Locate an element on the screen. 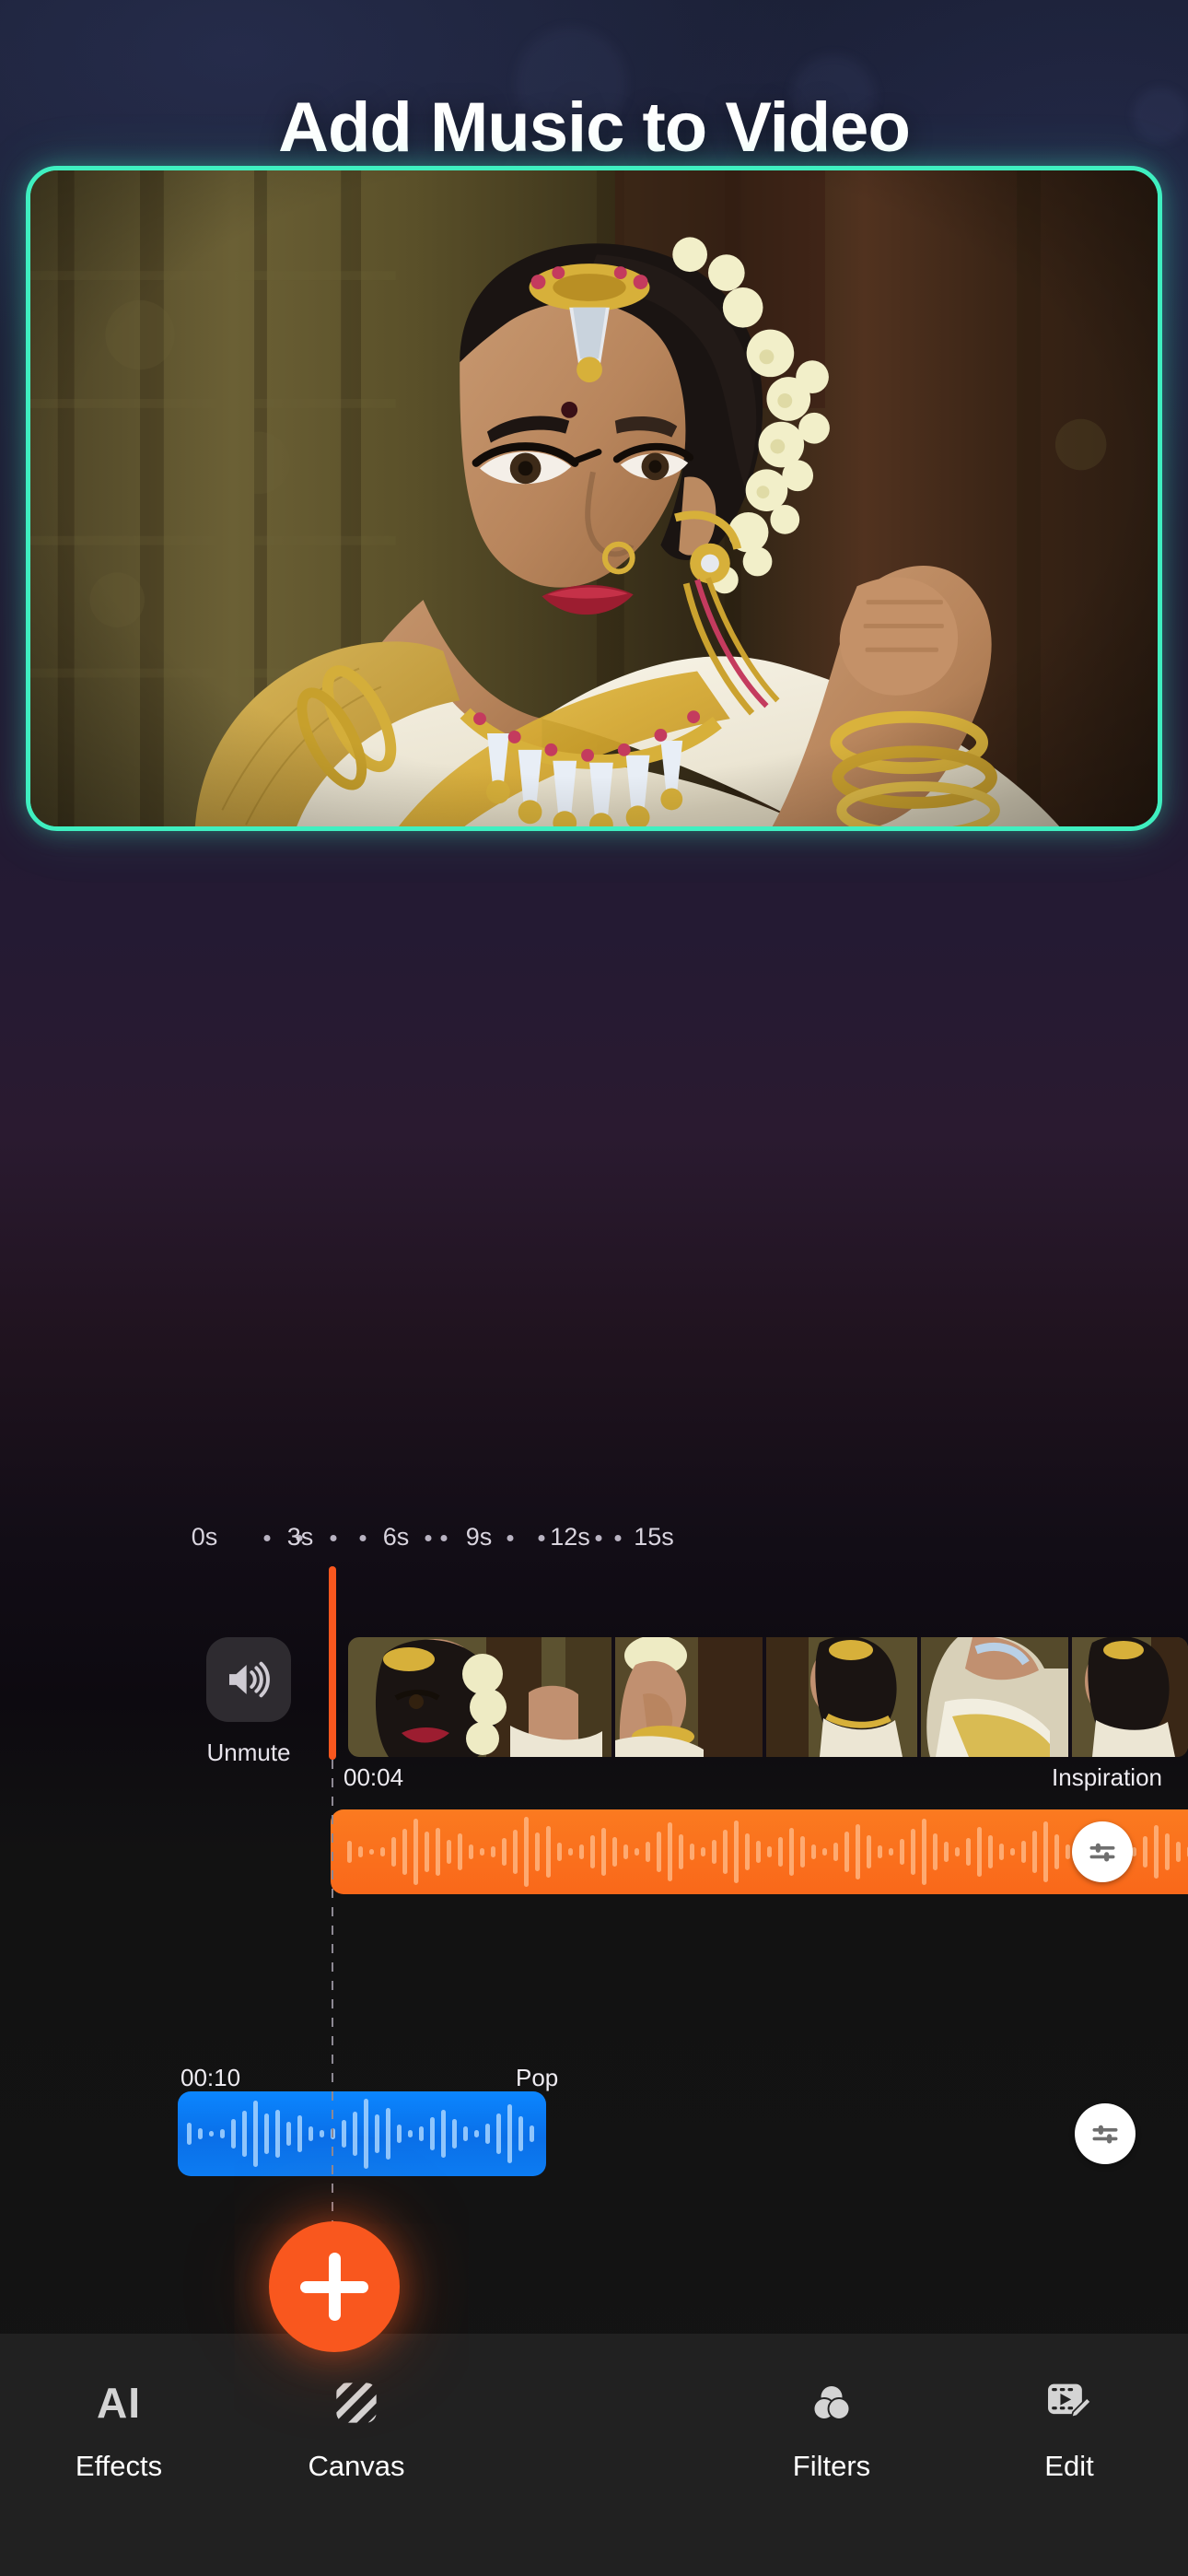 The image size is (1188, 2576). playhead-handle is located at coordinates (332, 1663).